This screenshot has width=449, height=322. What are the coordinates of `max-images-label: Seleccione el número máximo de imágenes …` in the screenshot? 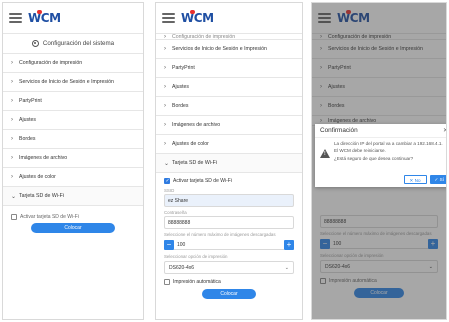 It's located at (220, 234).